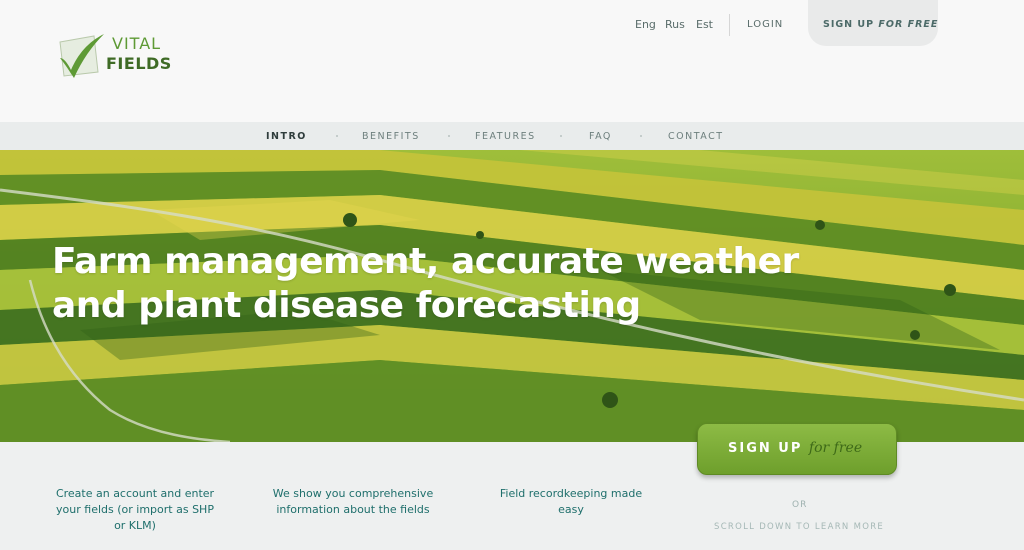  What do you see at coordinates (135, 493) in the screenshot?
I see `feature-text: Create an account and enter` at bounding box center [135, 493].